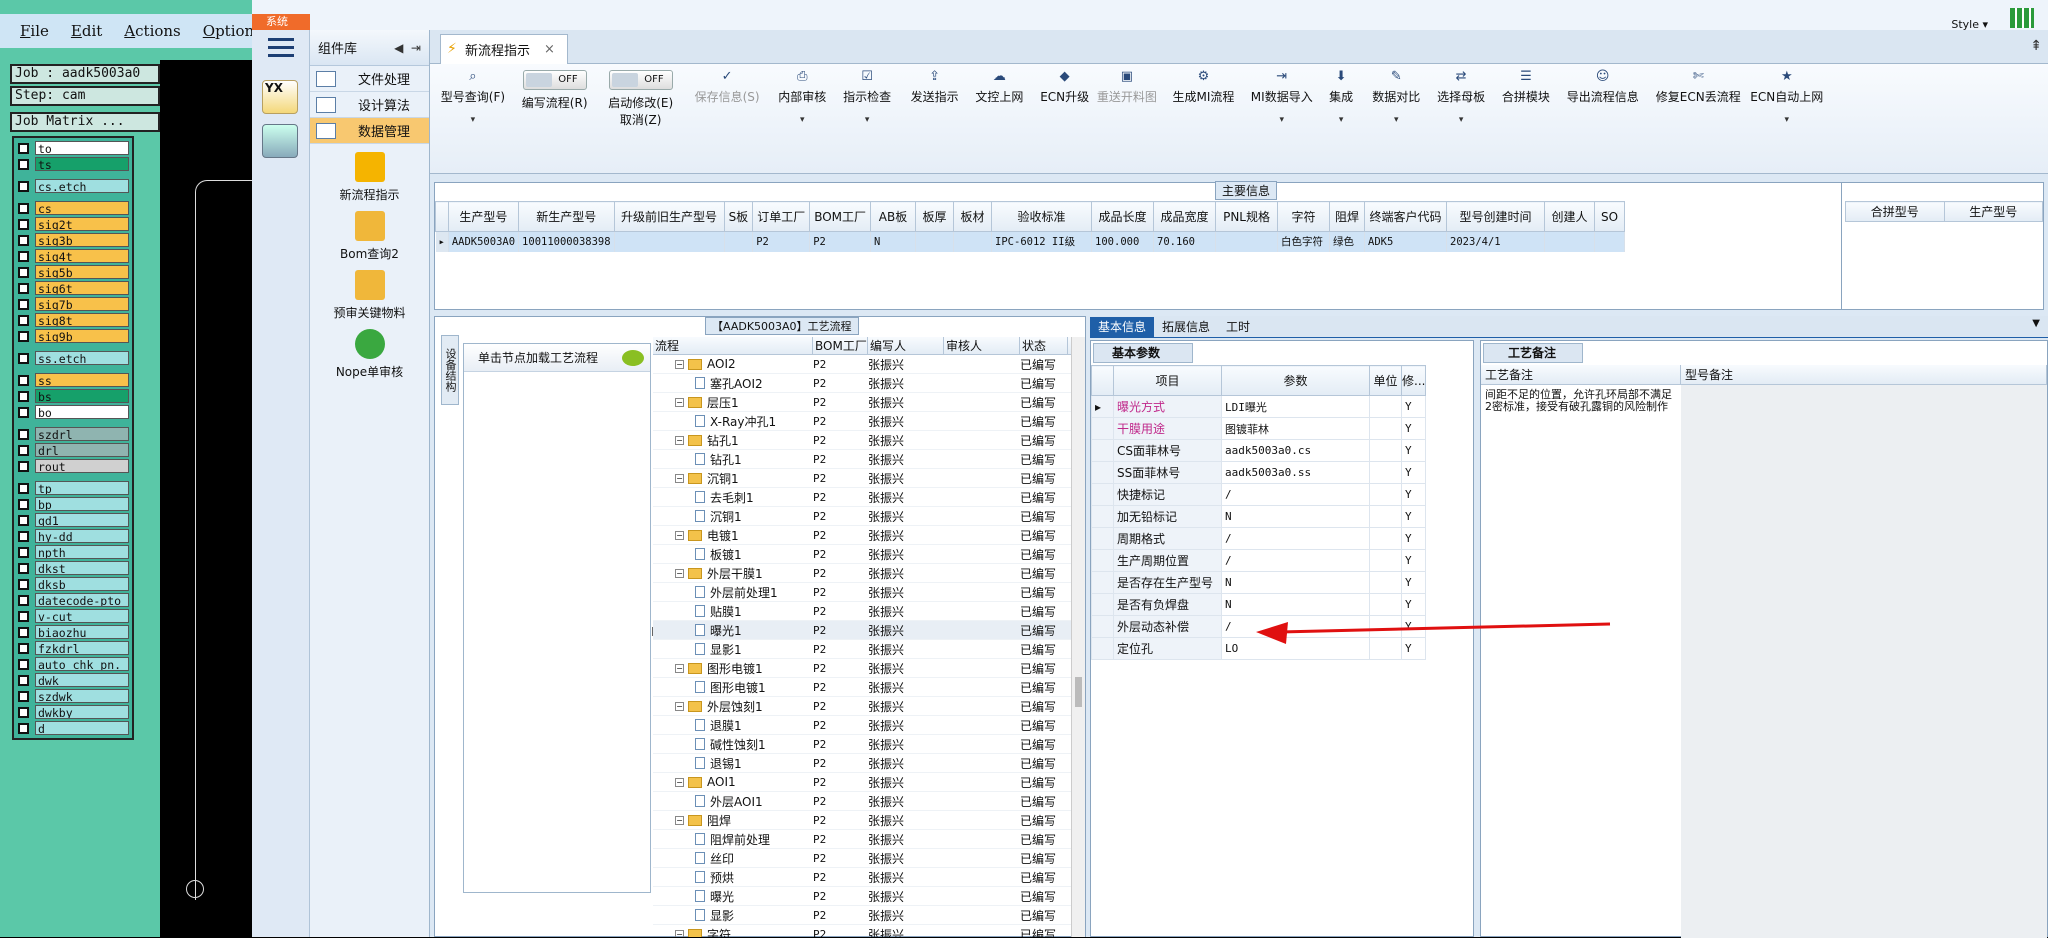  I want to click on equipment-structure-tab: 设备结构, so click(450, 370).